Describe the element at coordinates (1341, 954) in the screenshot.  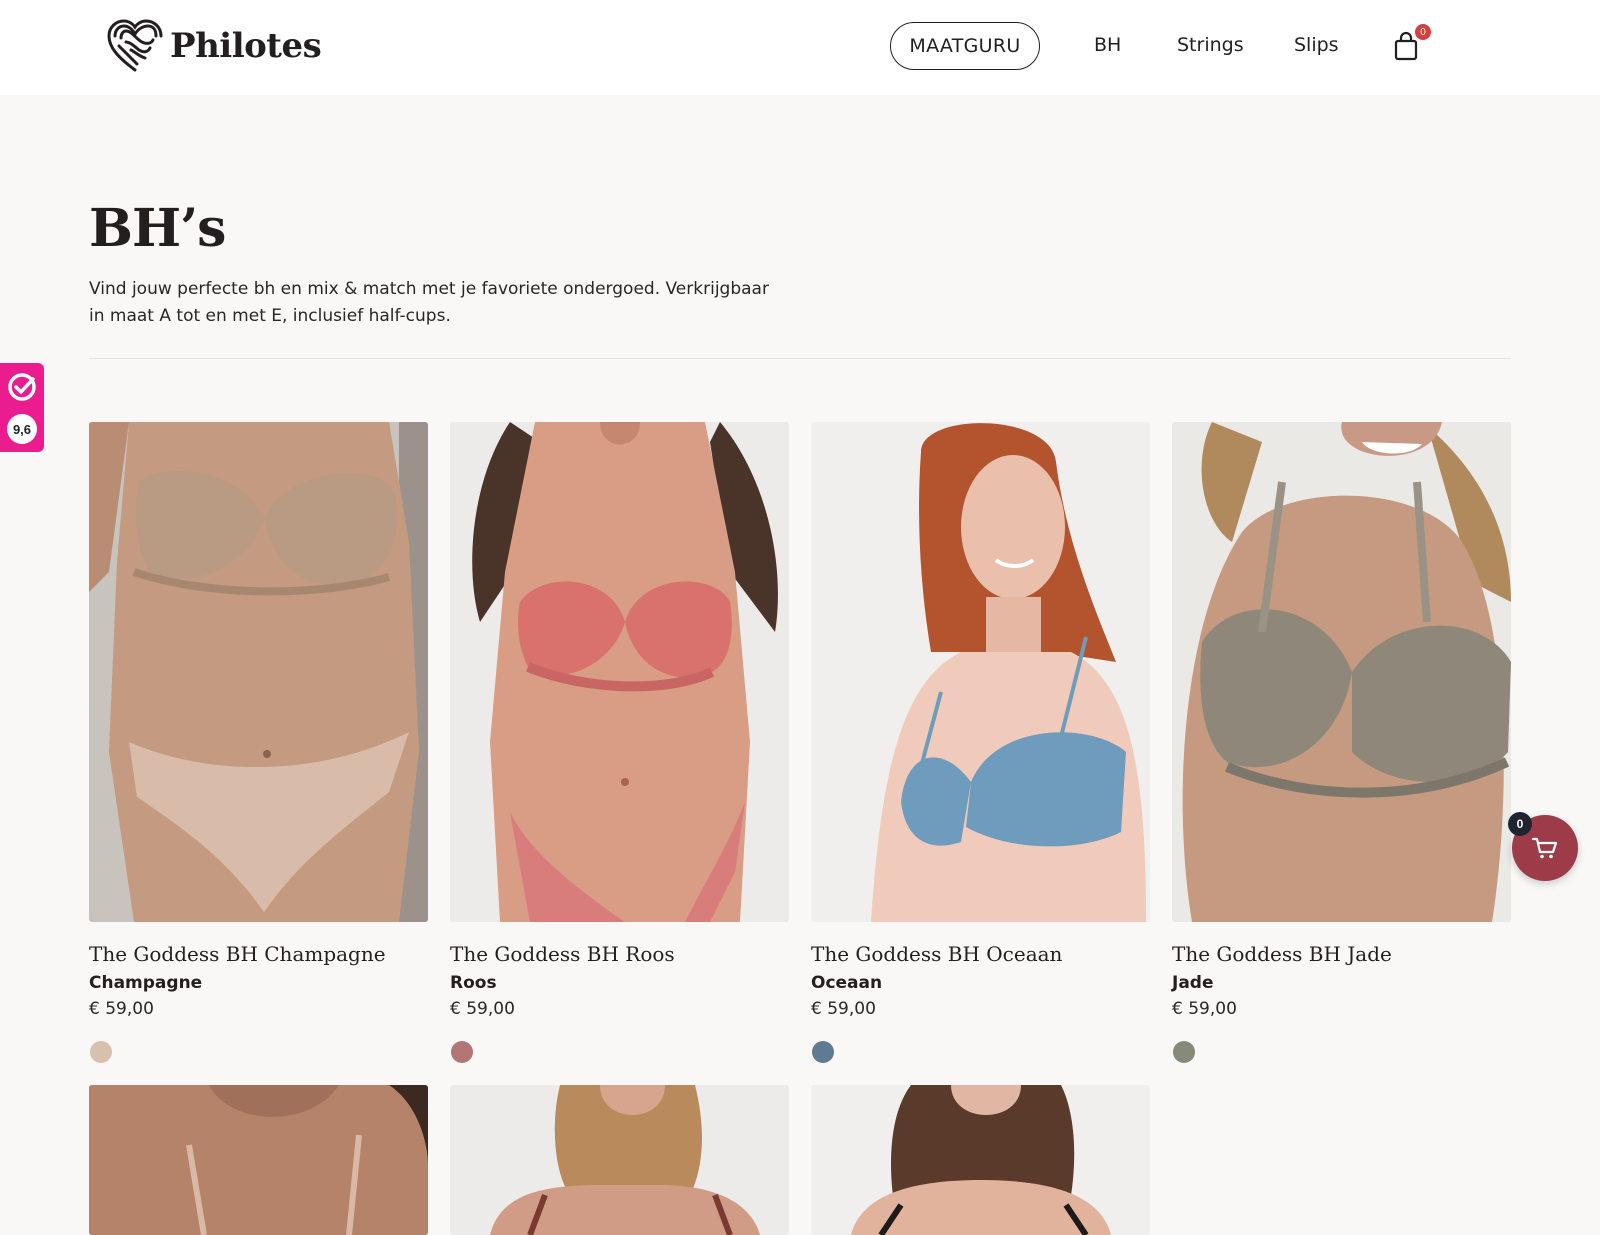
I see `product-name: The Goddess BH Jade` at that location.